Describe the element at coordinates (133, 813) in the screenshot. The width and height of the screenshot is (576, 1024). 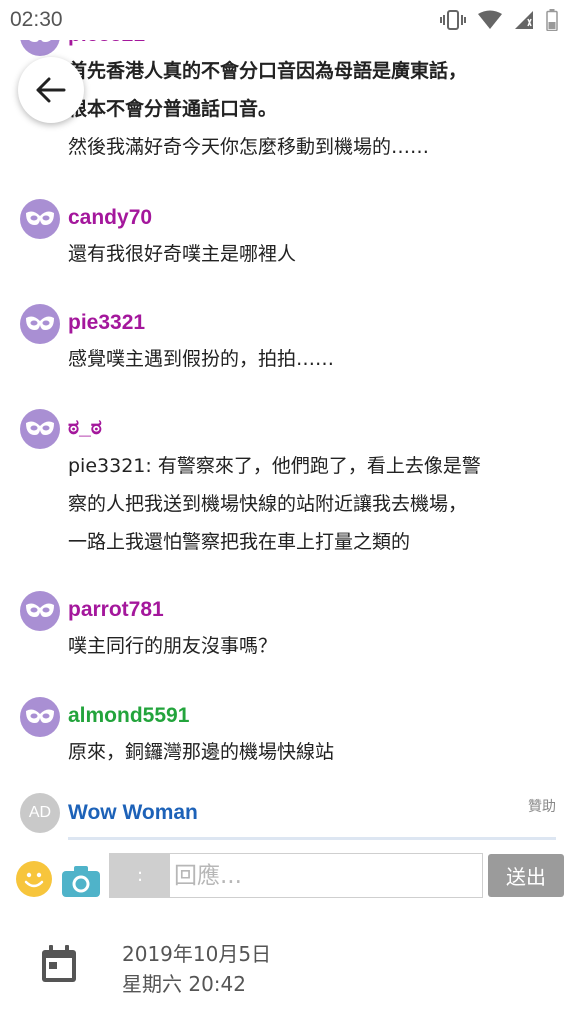
I see `ad-name: Wow Woman` at that location.